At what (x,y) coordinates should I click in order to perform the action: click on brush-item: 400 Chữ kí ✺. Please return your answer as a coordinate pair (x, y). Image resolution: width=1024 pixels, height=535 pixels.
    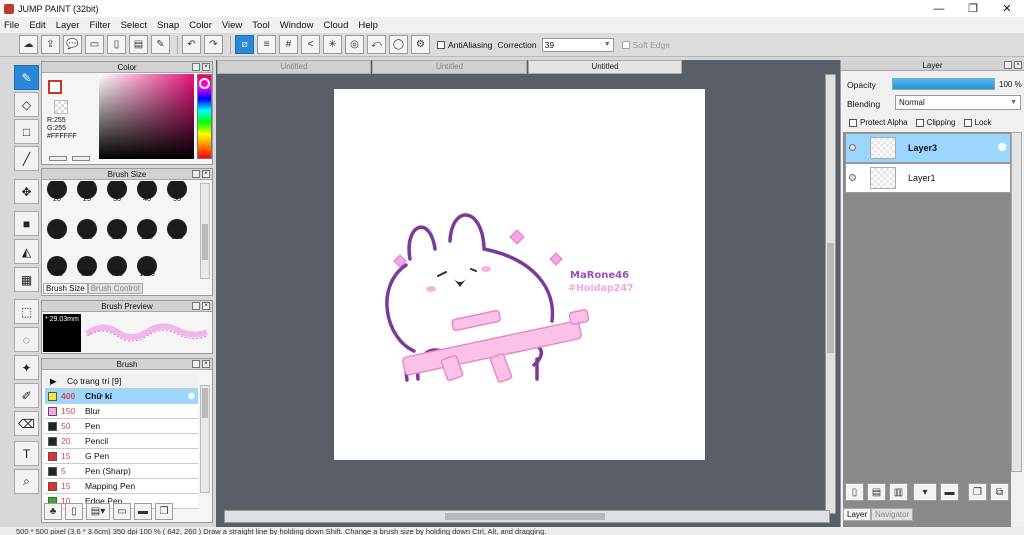
    Looking at the image, I should click on (121, 396).